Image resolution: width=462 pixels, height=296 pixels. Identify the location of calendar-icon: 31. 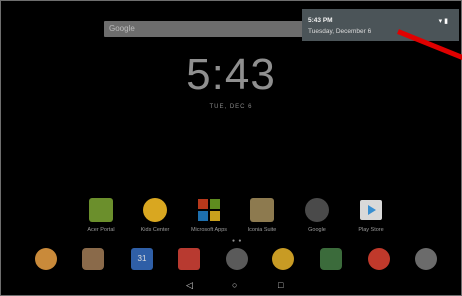
(142, 259).